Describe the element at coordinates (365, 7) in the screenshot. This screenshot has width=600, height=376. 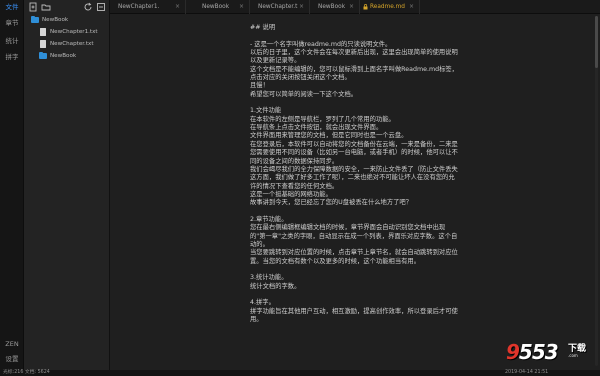
I see `lock-icon` at that location.